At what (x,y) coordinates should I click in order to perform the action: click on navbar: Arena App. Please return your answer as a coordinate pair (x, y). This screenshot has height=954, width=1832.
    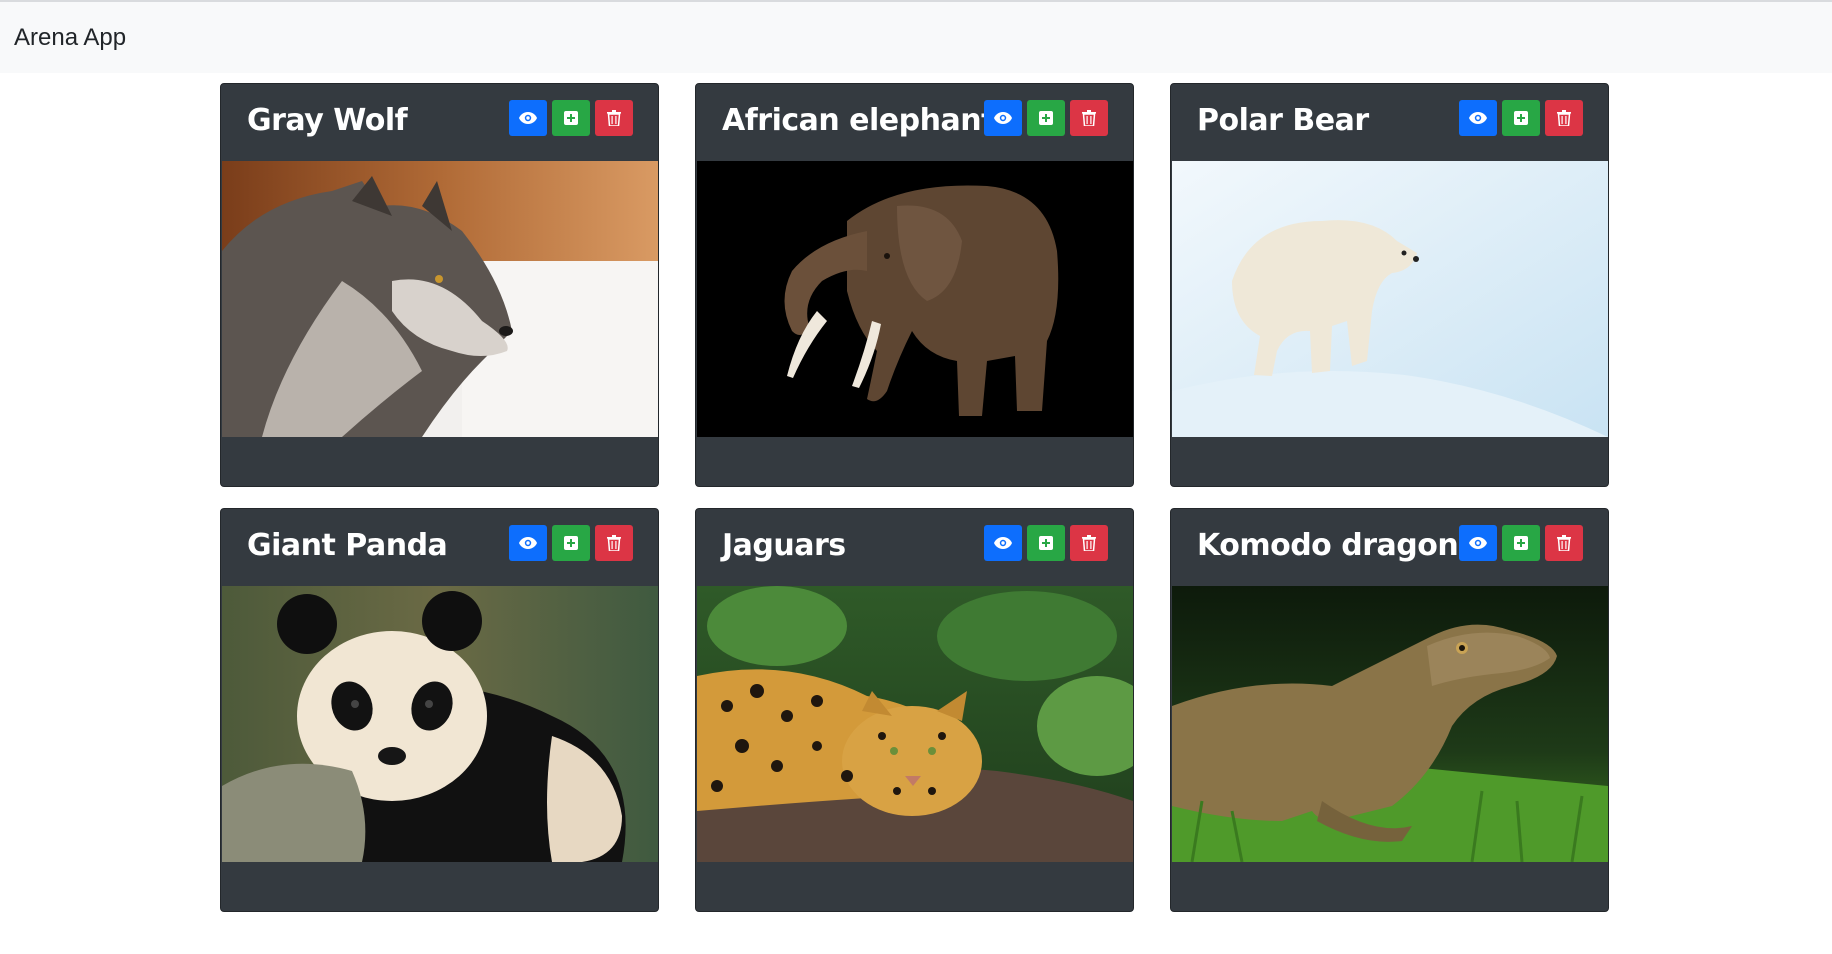
    Looking at the image, I should click on (916, 36).